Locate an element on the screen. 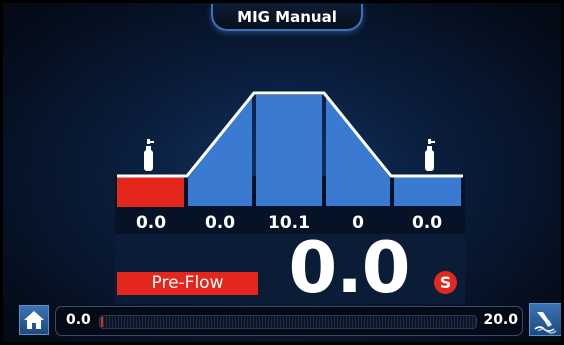 Image resolution: width=564 pixels, height=345 pixels. home-icon is located at coordinates (34, 320).